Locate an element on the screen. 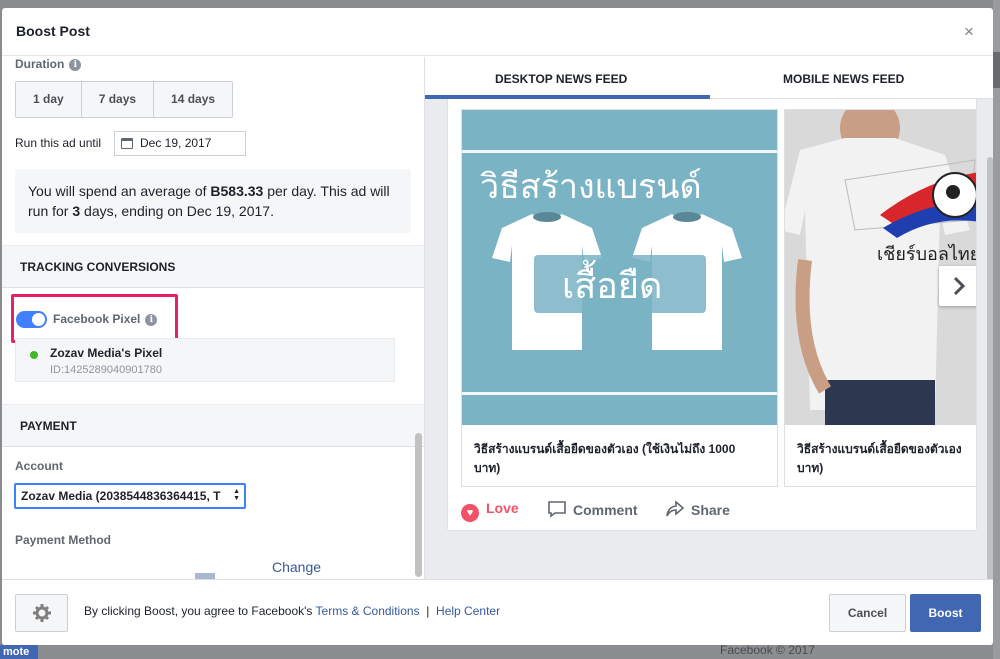  left-panel-scrollbar is located at coordinates (418, 505).